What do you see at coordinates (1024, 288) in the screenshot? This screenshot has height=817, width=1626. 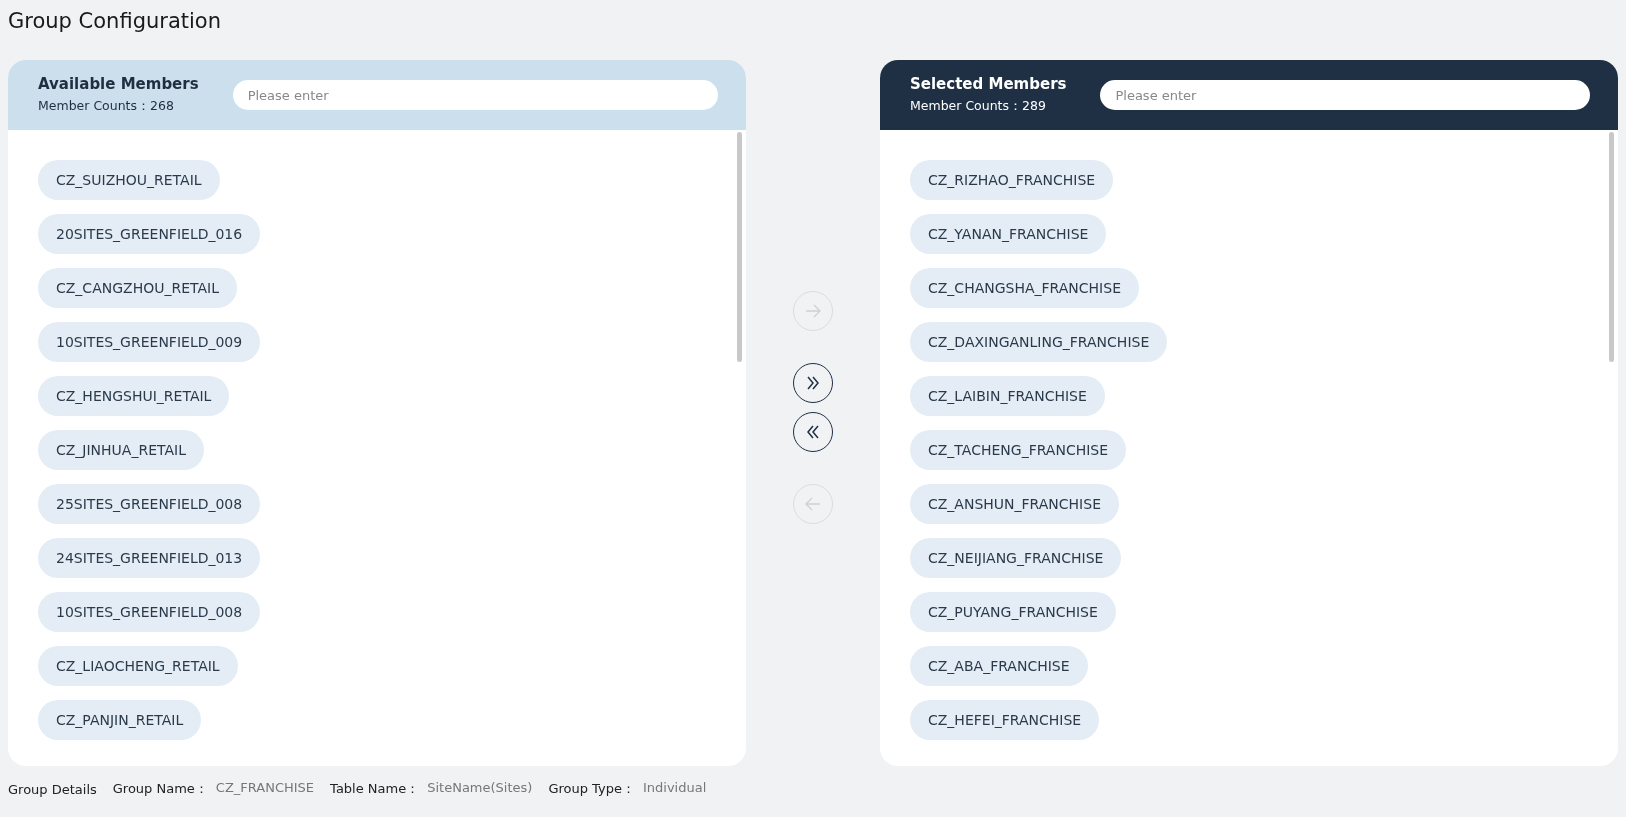 I see `member-chip: CZ_CHANGSHA_FRANCHISE` at bounding box center [1024, 288].